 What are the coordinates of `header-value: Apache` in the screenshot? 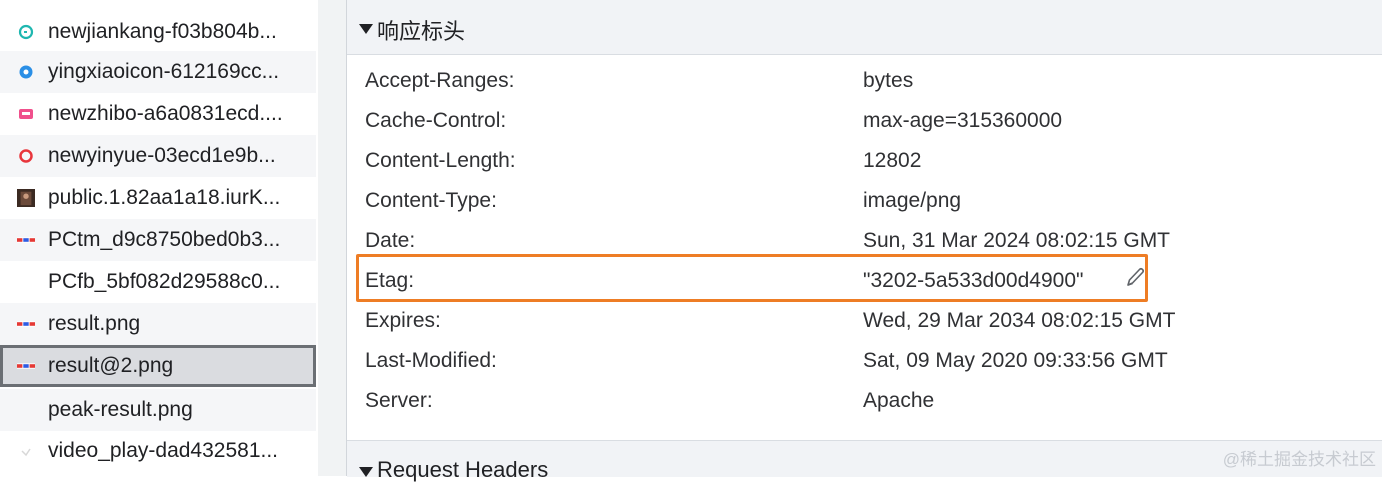 It's located at (898, 401).